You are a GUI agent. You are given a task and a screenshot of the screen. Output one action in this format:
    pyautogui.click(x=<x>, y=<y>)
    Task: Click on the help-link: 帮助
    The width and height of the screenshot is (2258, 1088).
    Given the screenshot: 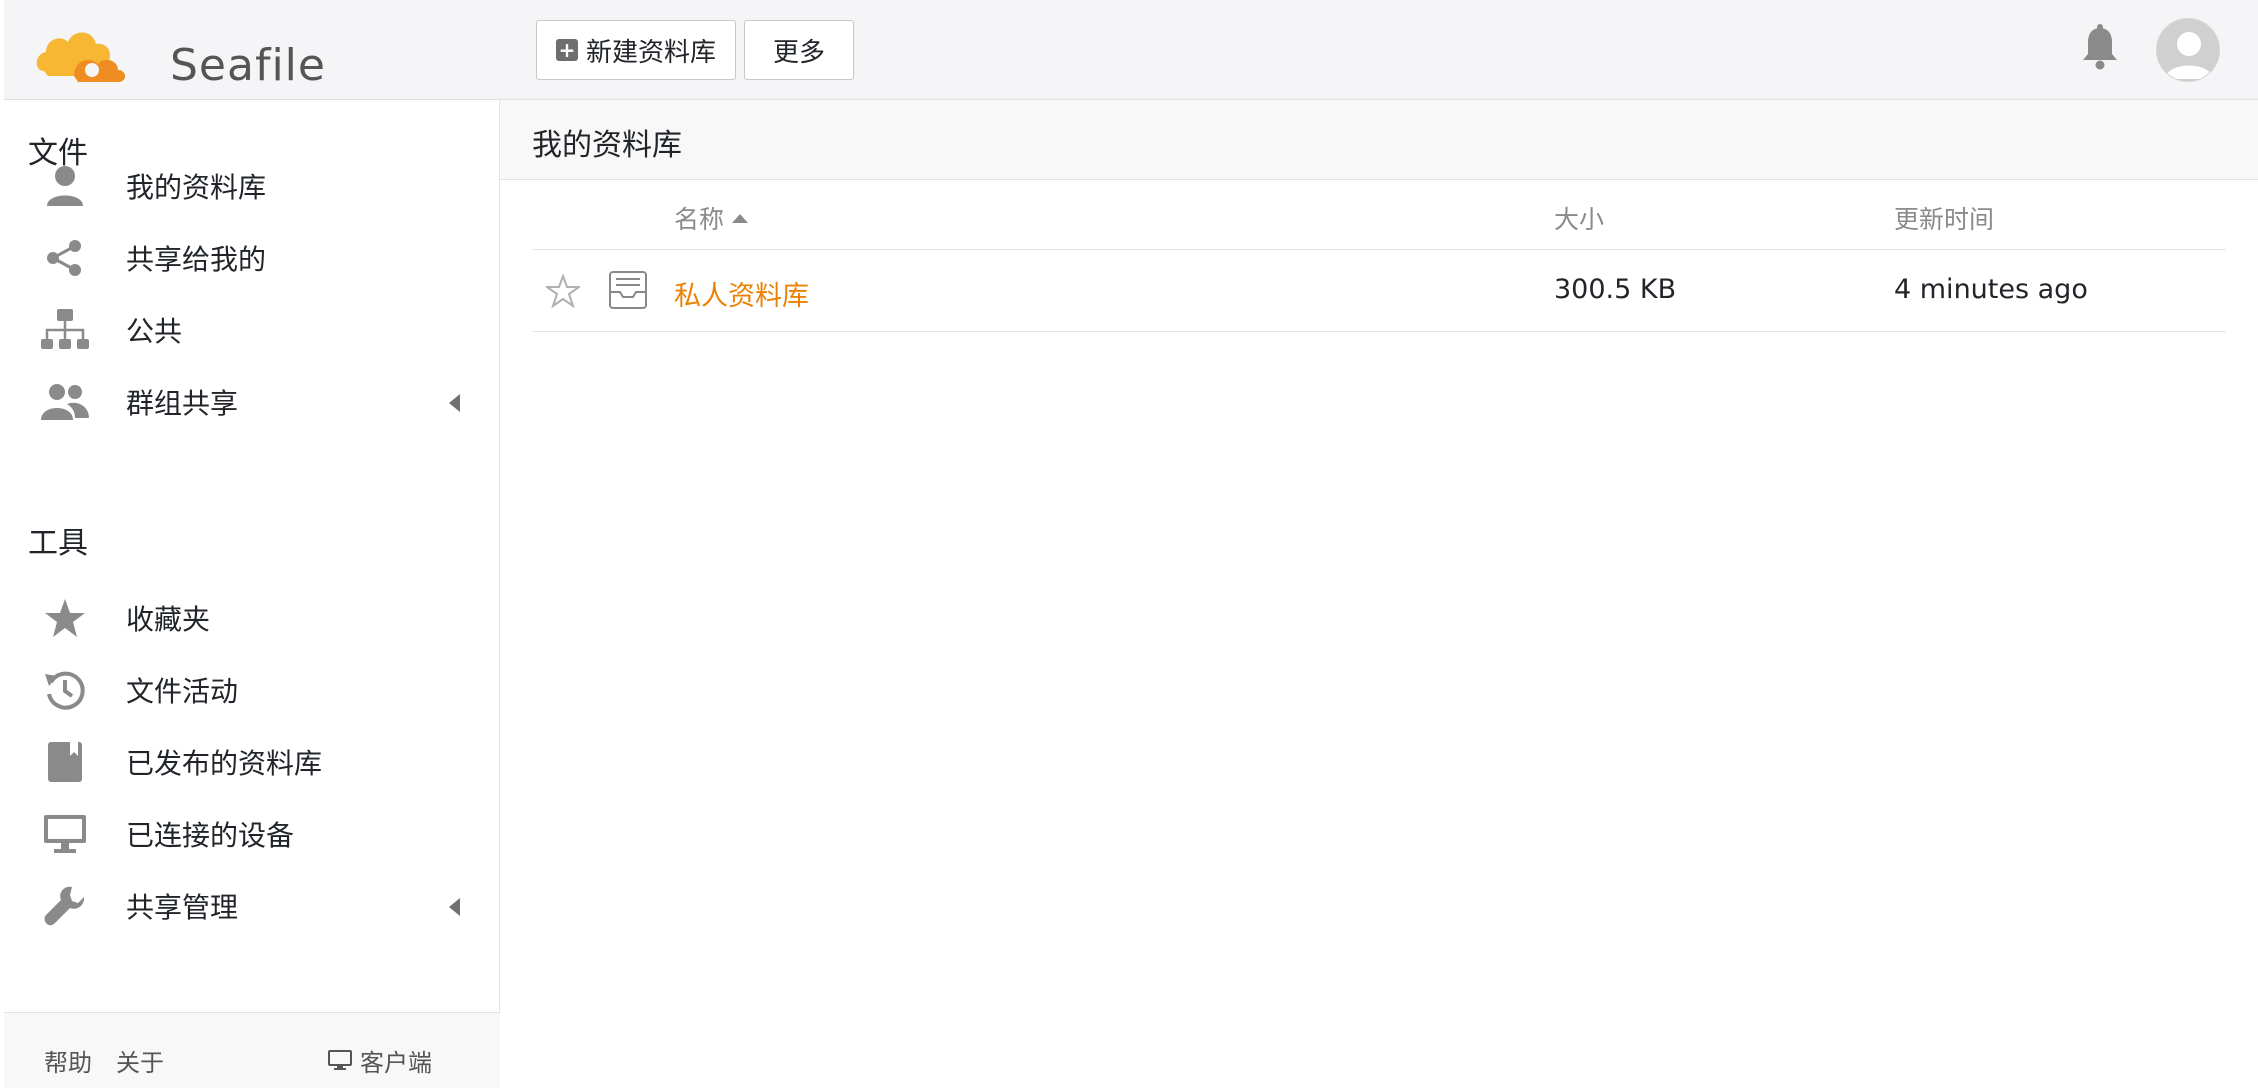 What is the action you would take?
    pyautogui.click(x=68, y=1060)
    